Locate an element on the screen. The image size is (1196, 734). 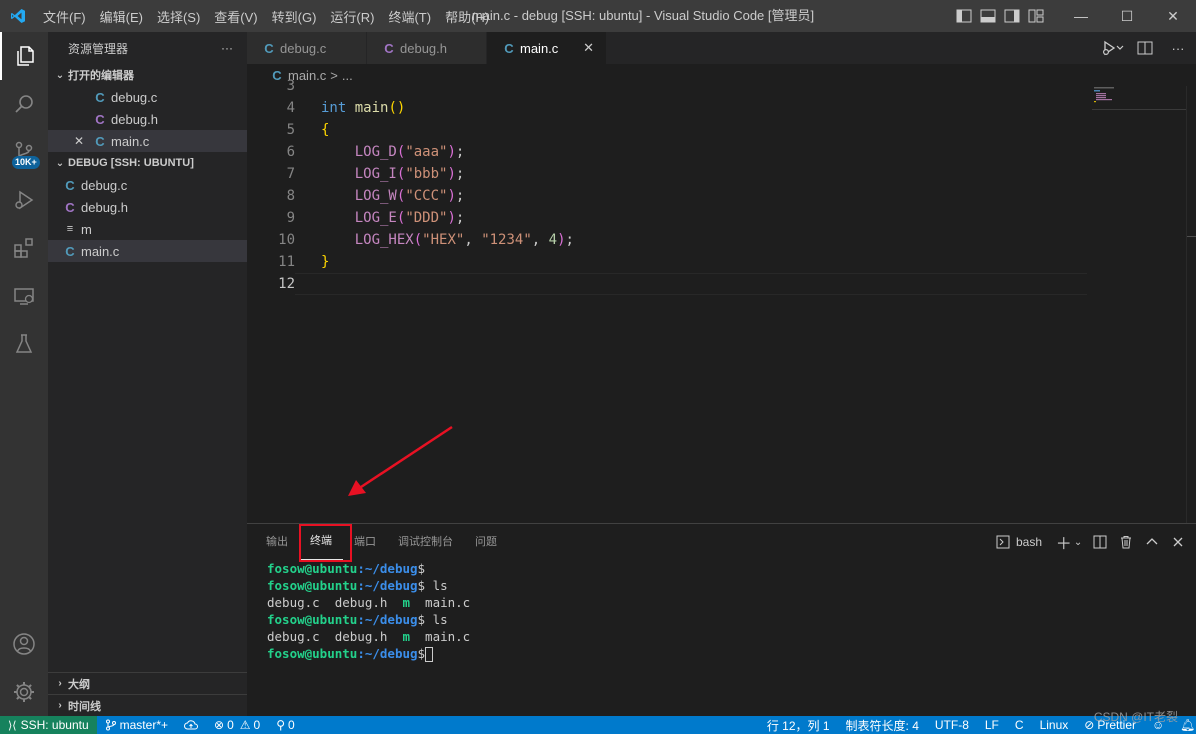
open-editors-section: ⌄ 打开的编辑器 is located at coordinates (147, 75).